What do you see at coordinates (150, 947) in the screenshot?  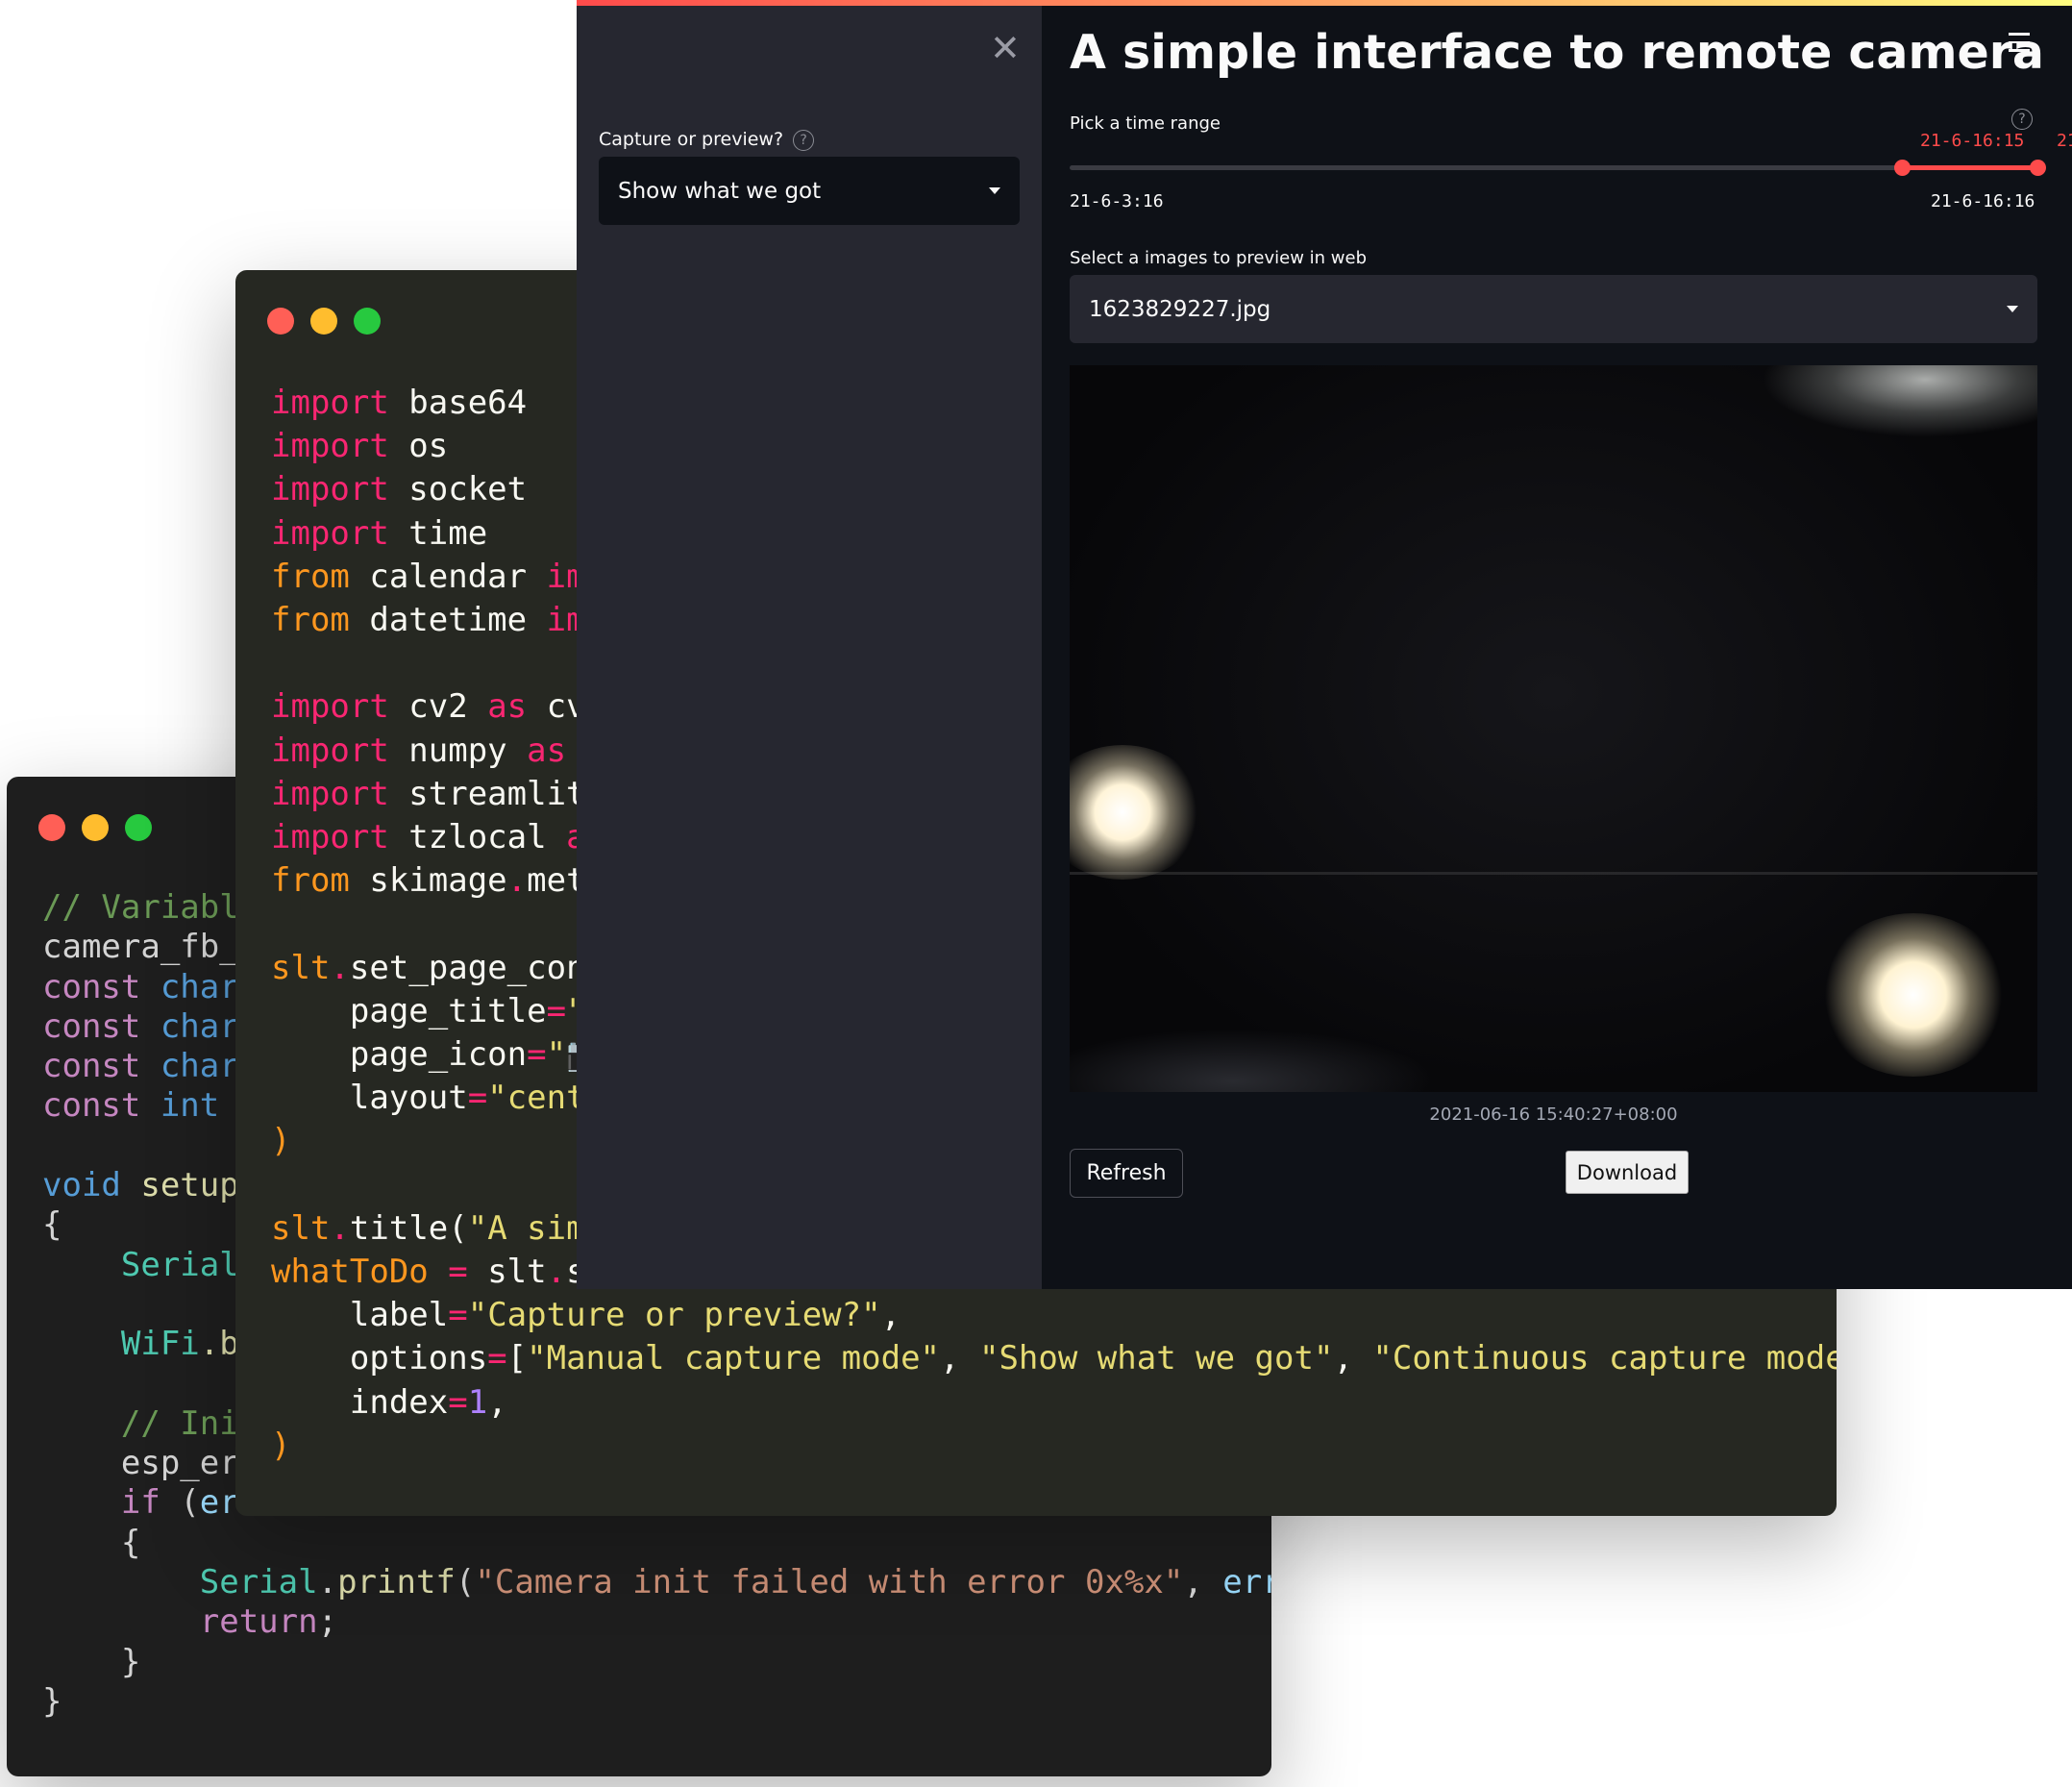 I see `code-token: camera_fb_t` at bounding box center [150, 947].